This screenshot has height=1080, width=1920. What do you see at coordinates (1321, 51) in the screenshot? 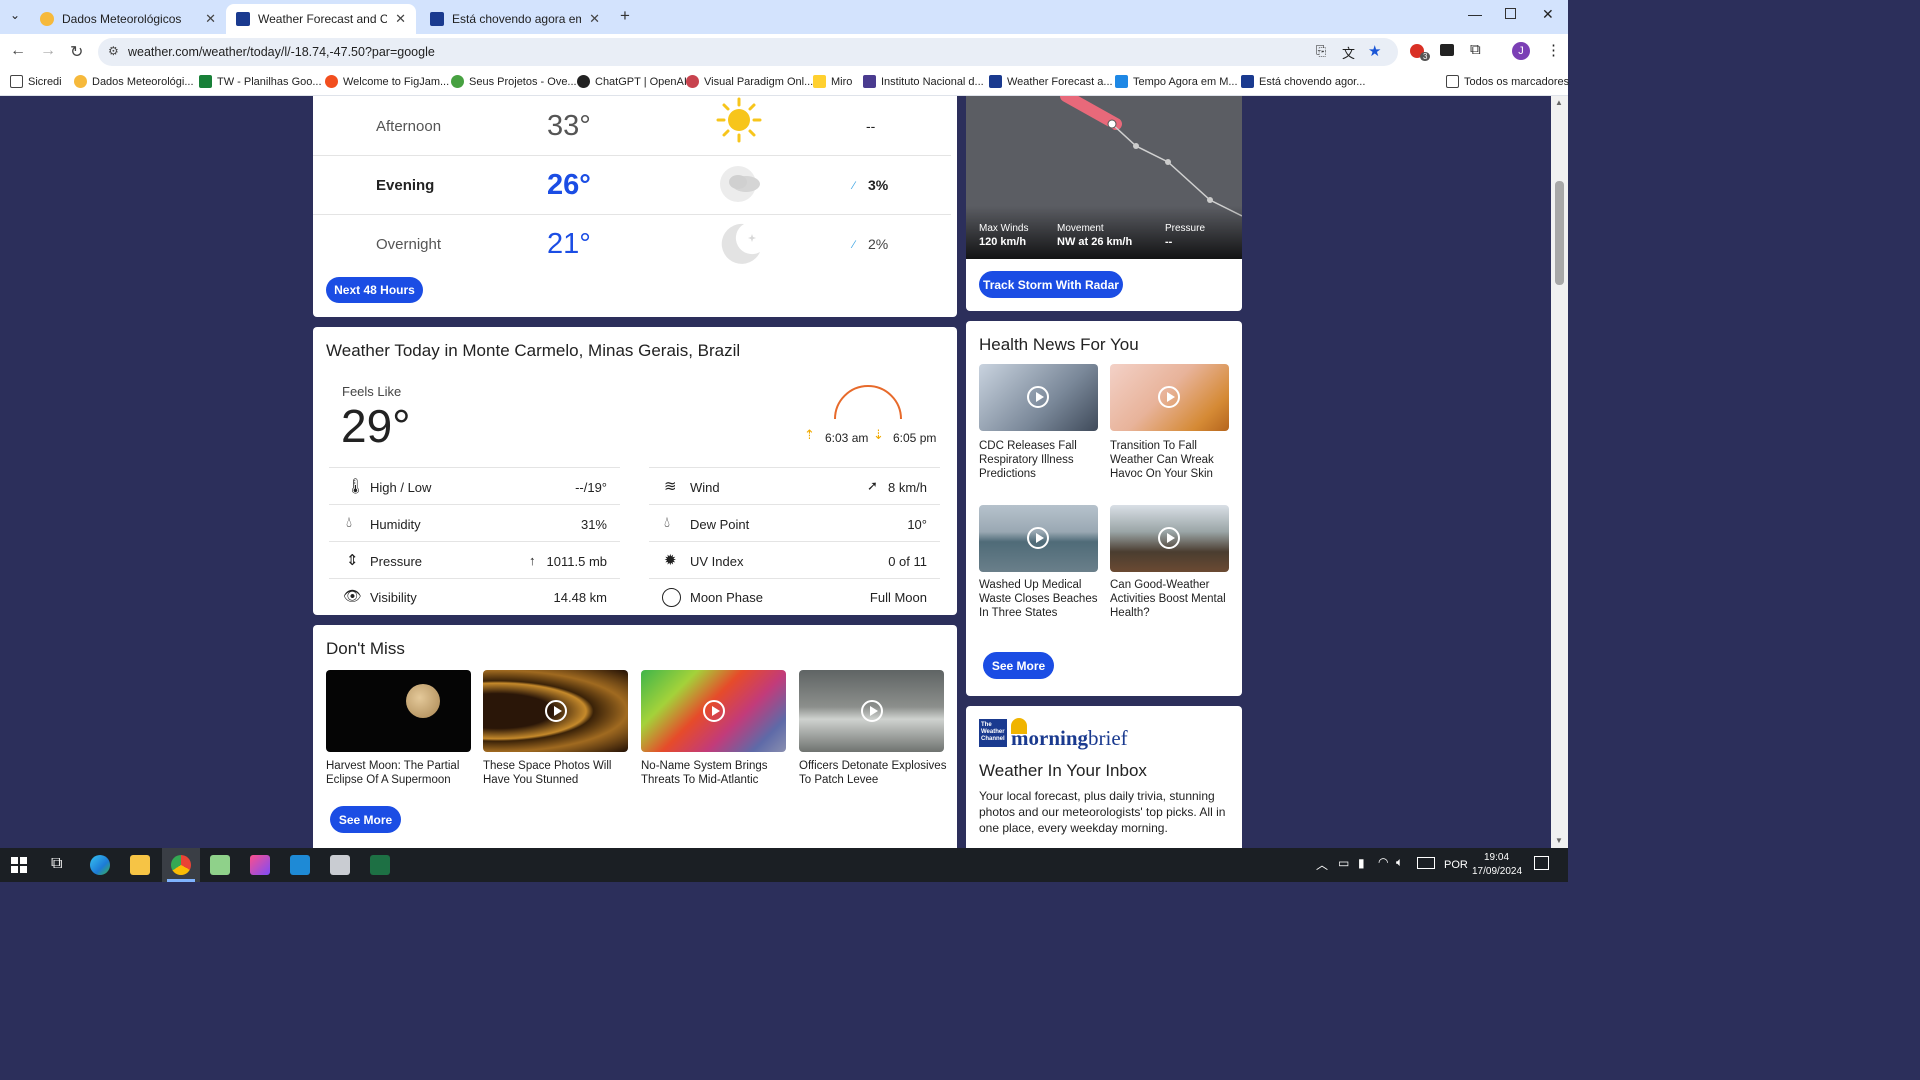
I see `install-icon: ⎘` at bounding box center [1321, 51].